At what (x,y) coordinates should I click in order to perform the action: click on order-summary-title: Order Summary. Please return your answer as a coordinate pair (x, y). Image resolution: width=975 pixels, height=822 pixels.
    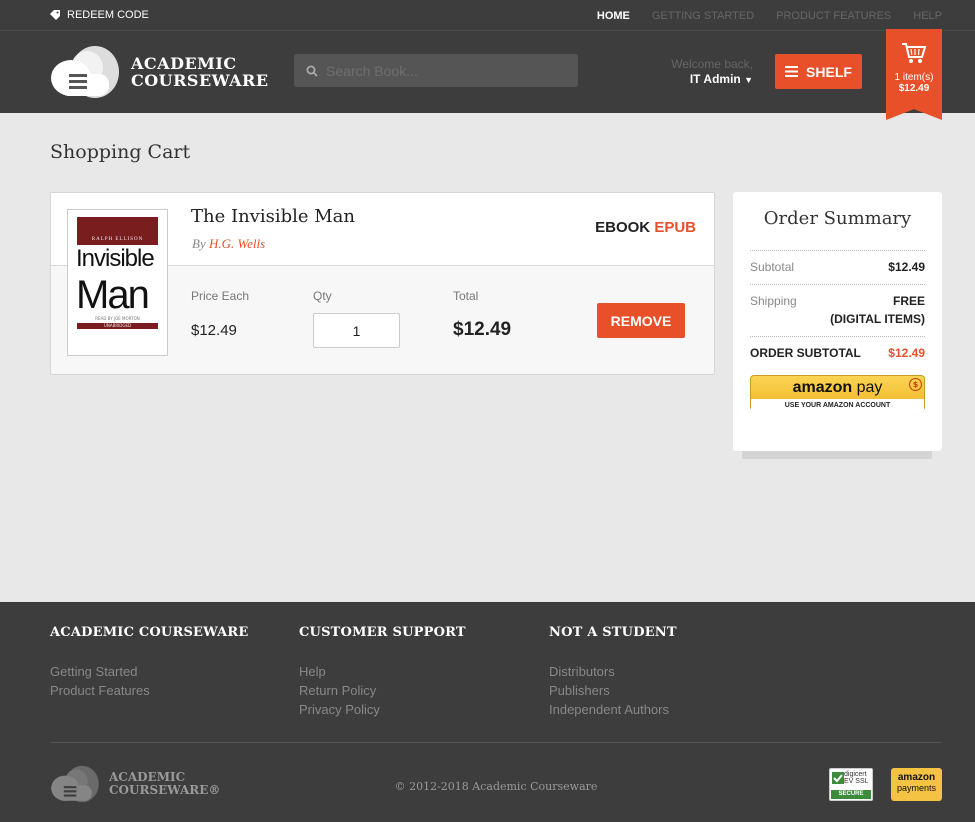
    Looking at the image, I should click on (837, 218).